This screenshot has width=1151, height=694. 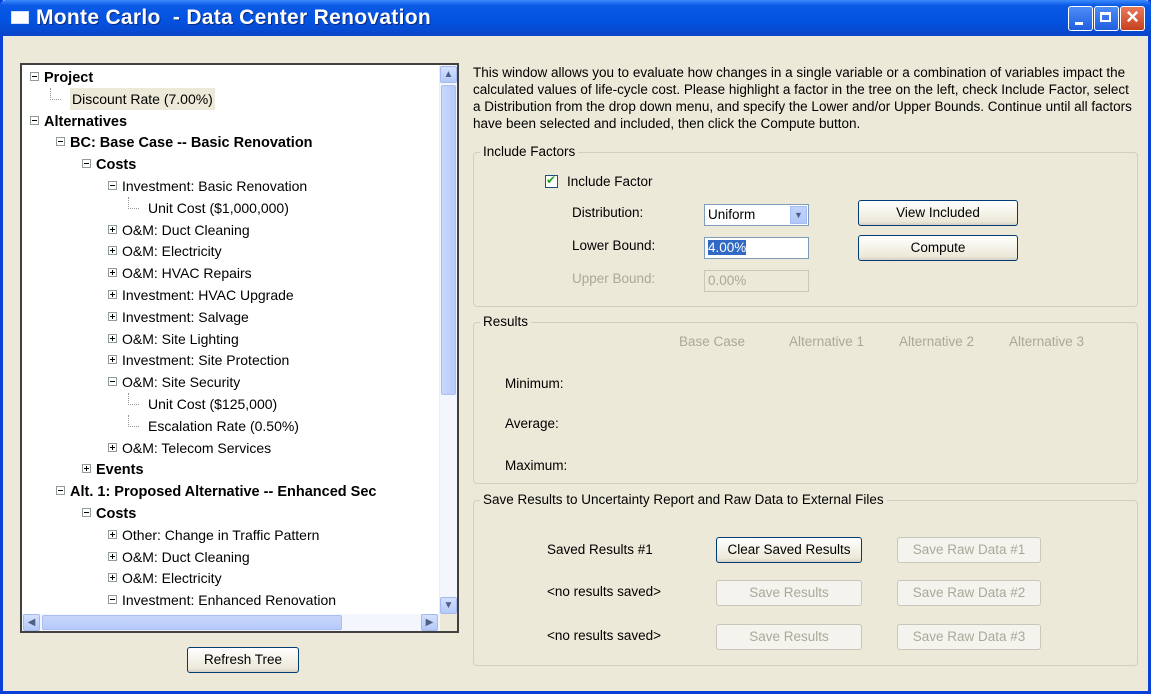 I want to click on tree-node: Alternatives, so click(x=74, y=121).